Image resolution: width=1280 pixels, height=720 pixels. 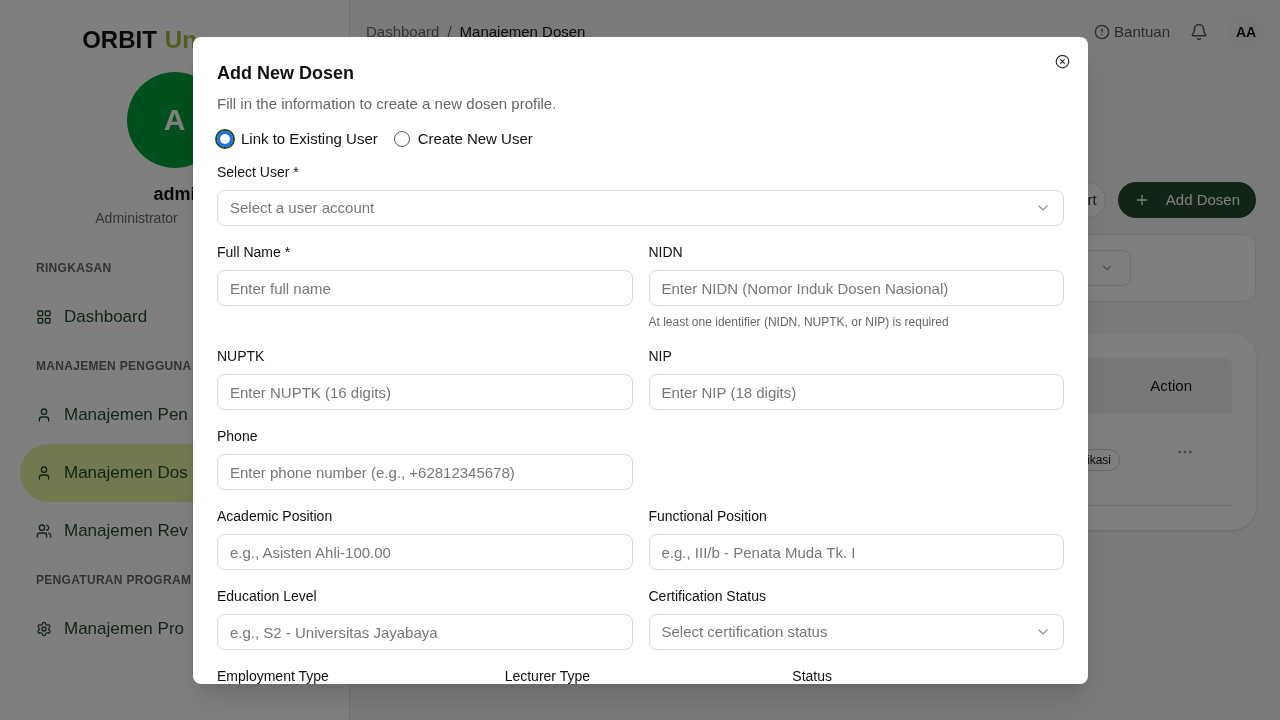 I want to click on help-button: Bantuan, so click(x=1132, y=32).